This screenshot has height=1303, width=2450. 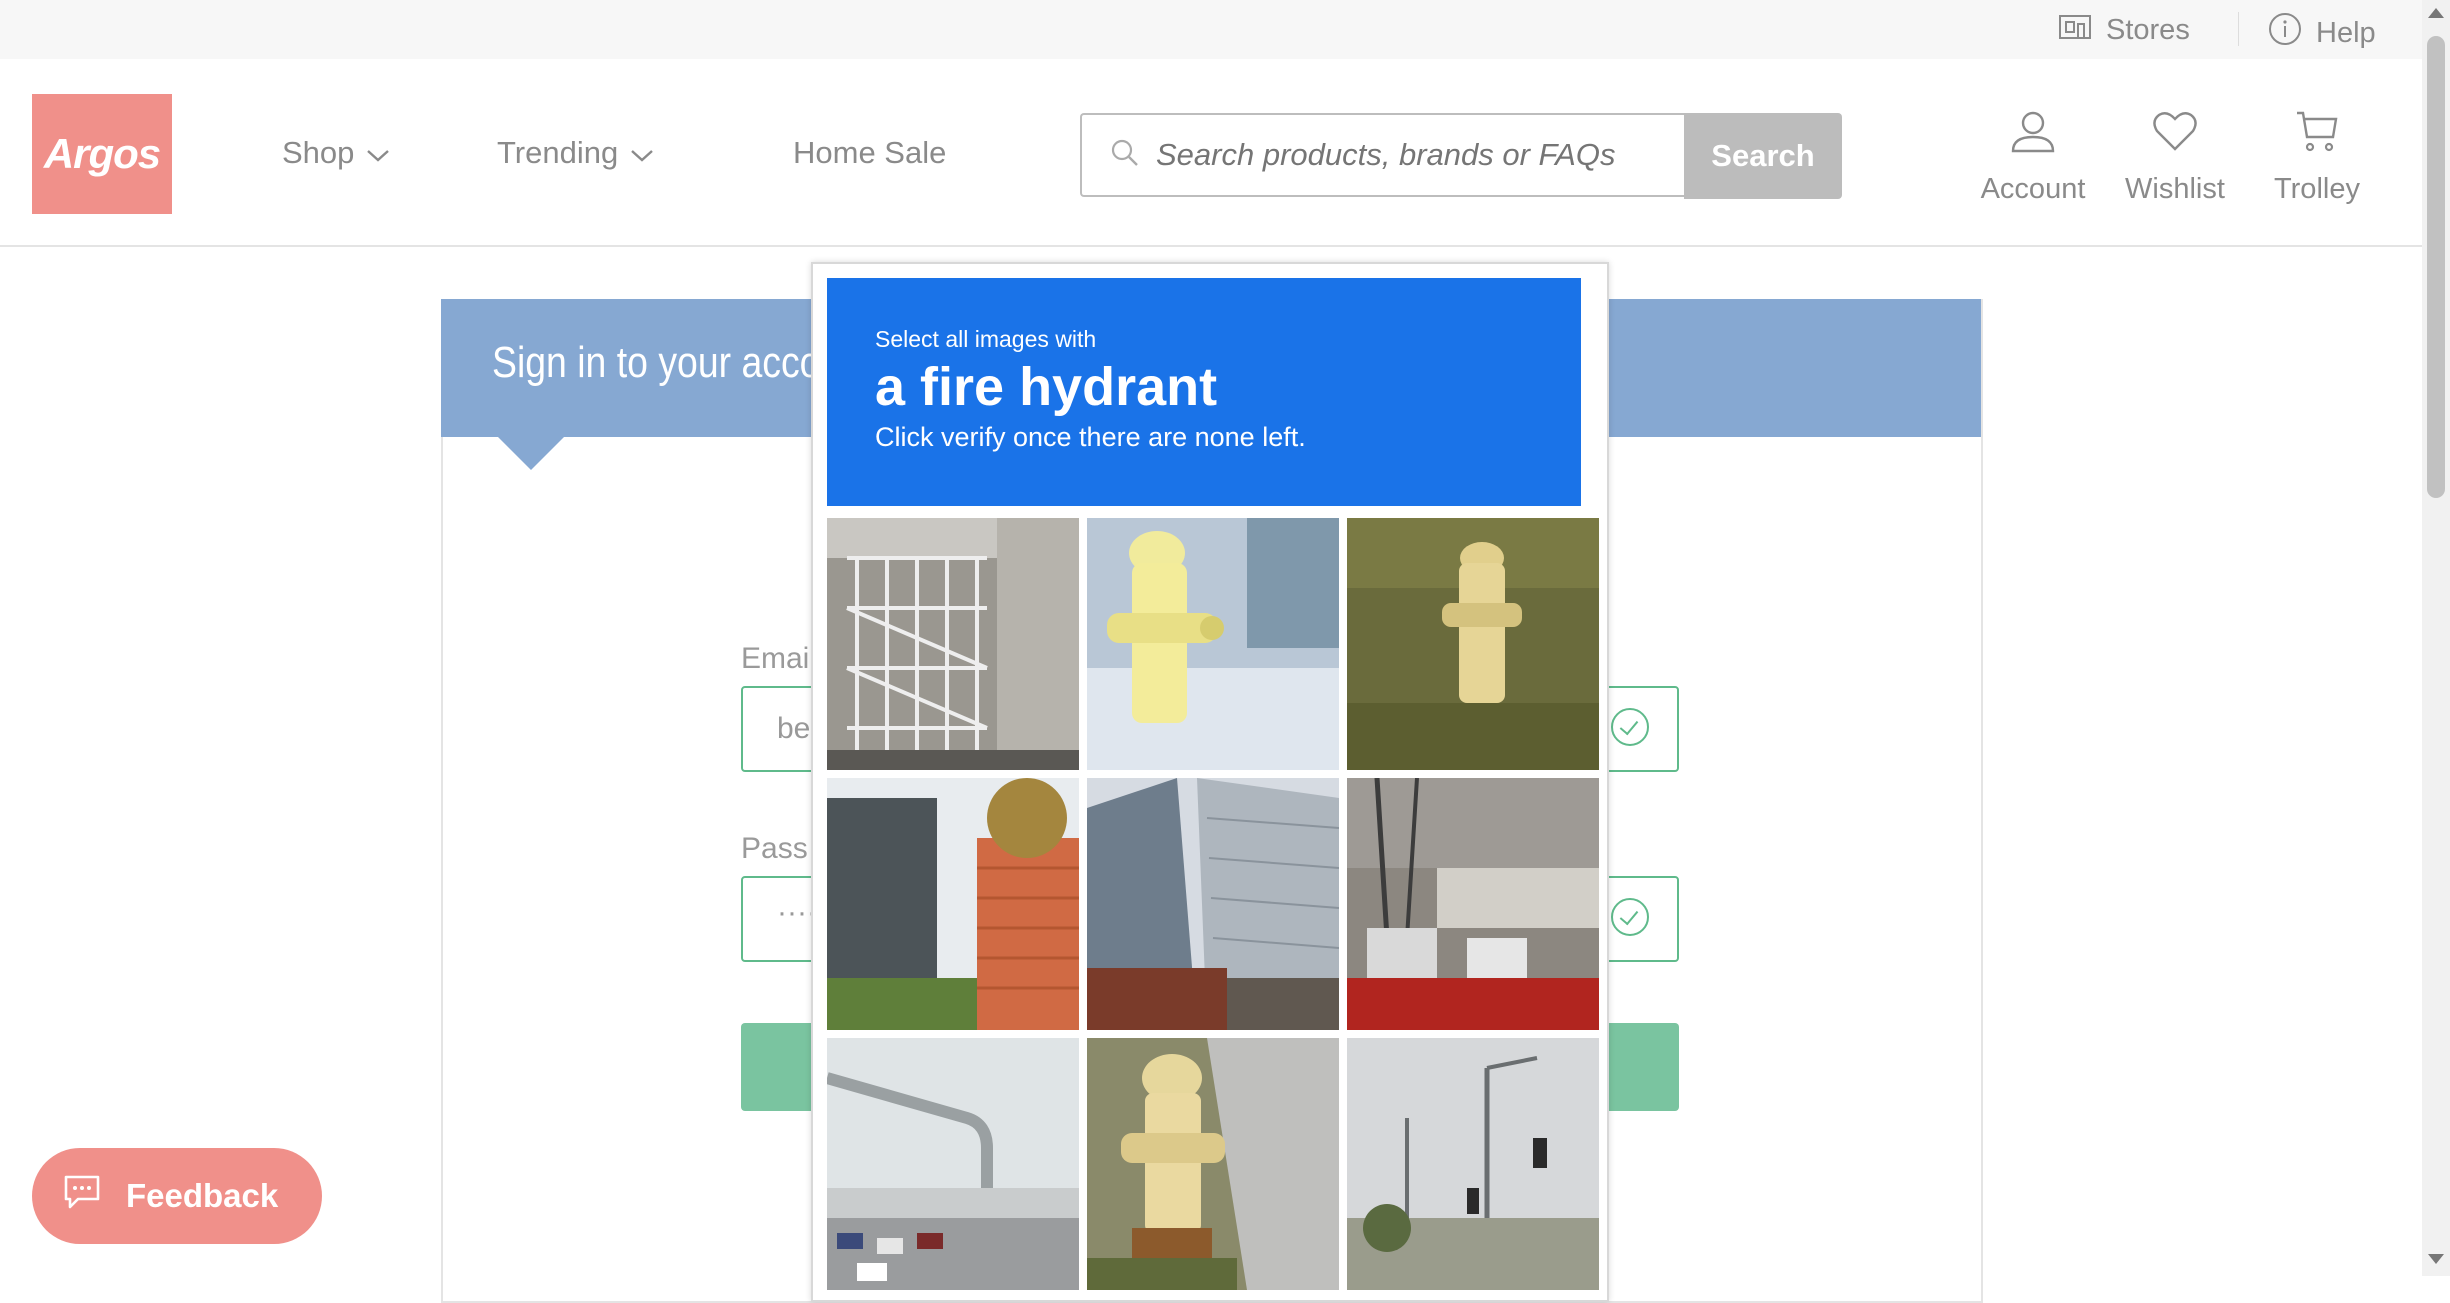 What do you see at coordinates (2075, 30) in the screenshot?
I see `store-icon` at bounding box center [2075, 30].